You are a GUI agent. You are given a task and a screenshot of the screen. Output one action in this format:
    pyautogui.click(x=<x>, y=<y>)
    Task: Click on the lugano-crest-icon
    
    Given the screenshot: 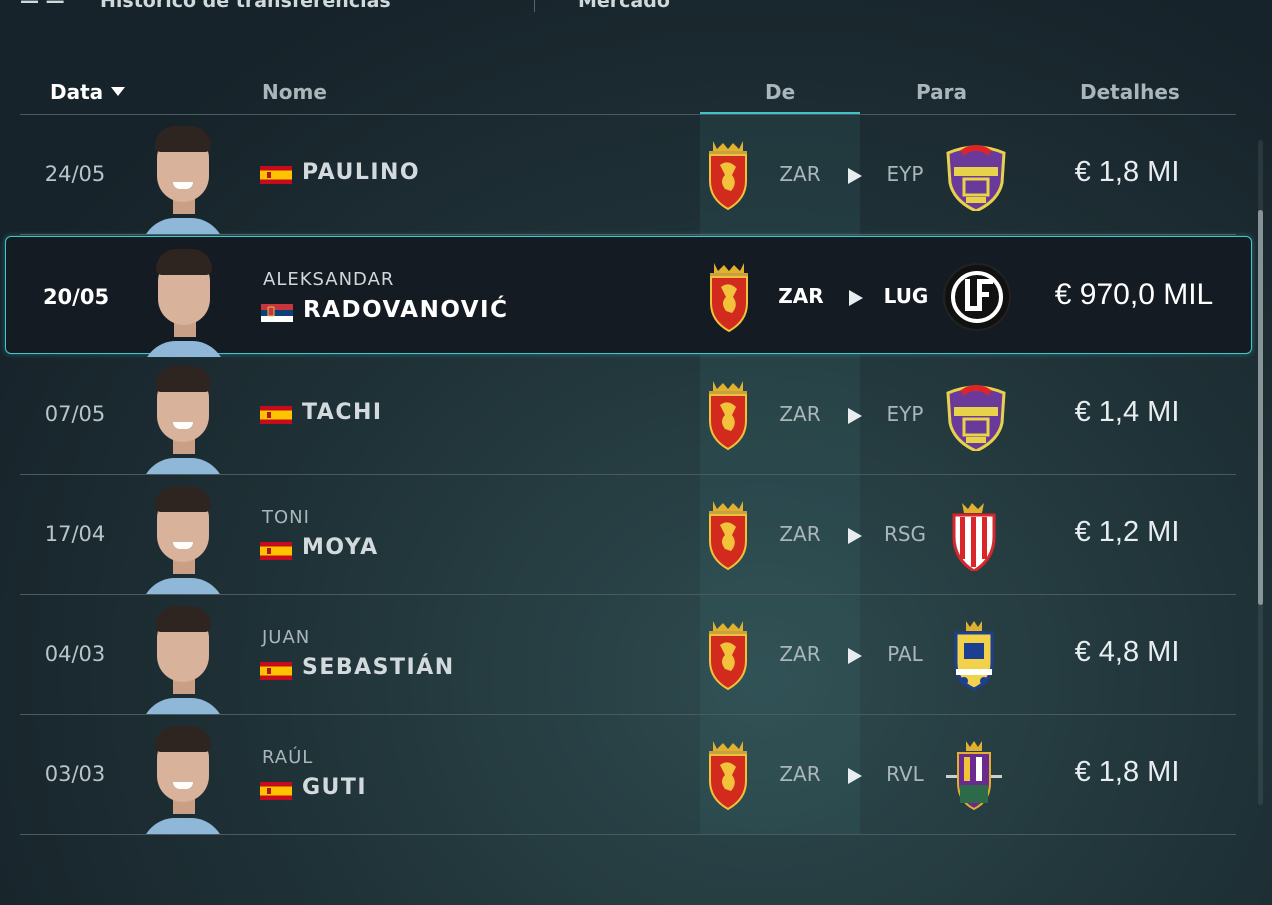 What is the action you would take?
    pyautogui.click(x=977, y=297)
    